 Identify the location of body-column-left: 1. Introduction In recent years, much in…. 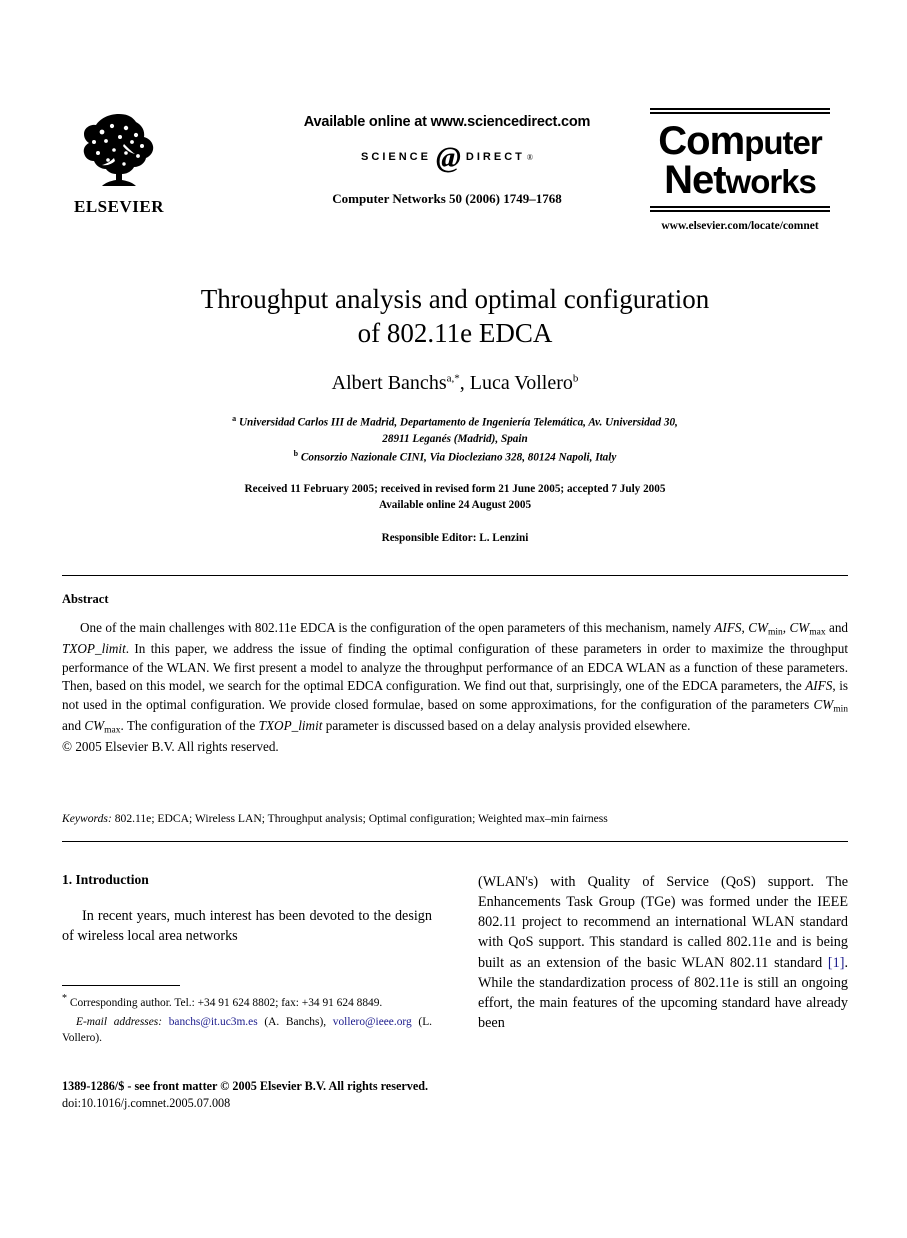
(247, 909).